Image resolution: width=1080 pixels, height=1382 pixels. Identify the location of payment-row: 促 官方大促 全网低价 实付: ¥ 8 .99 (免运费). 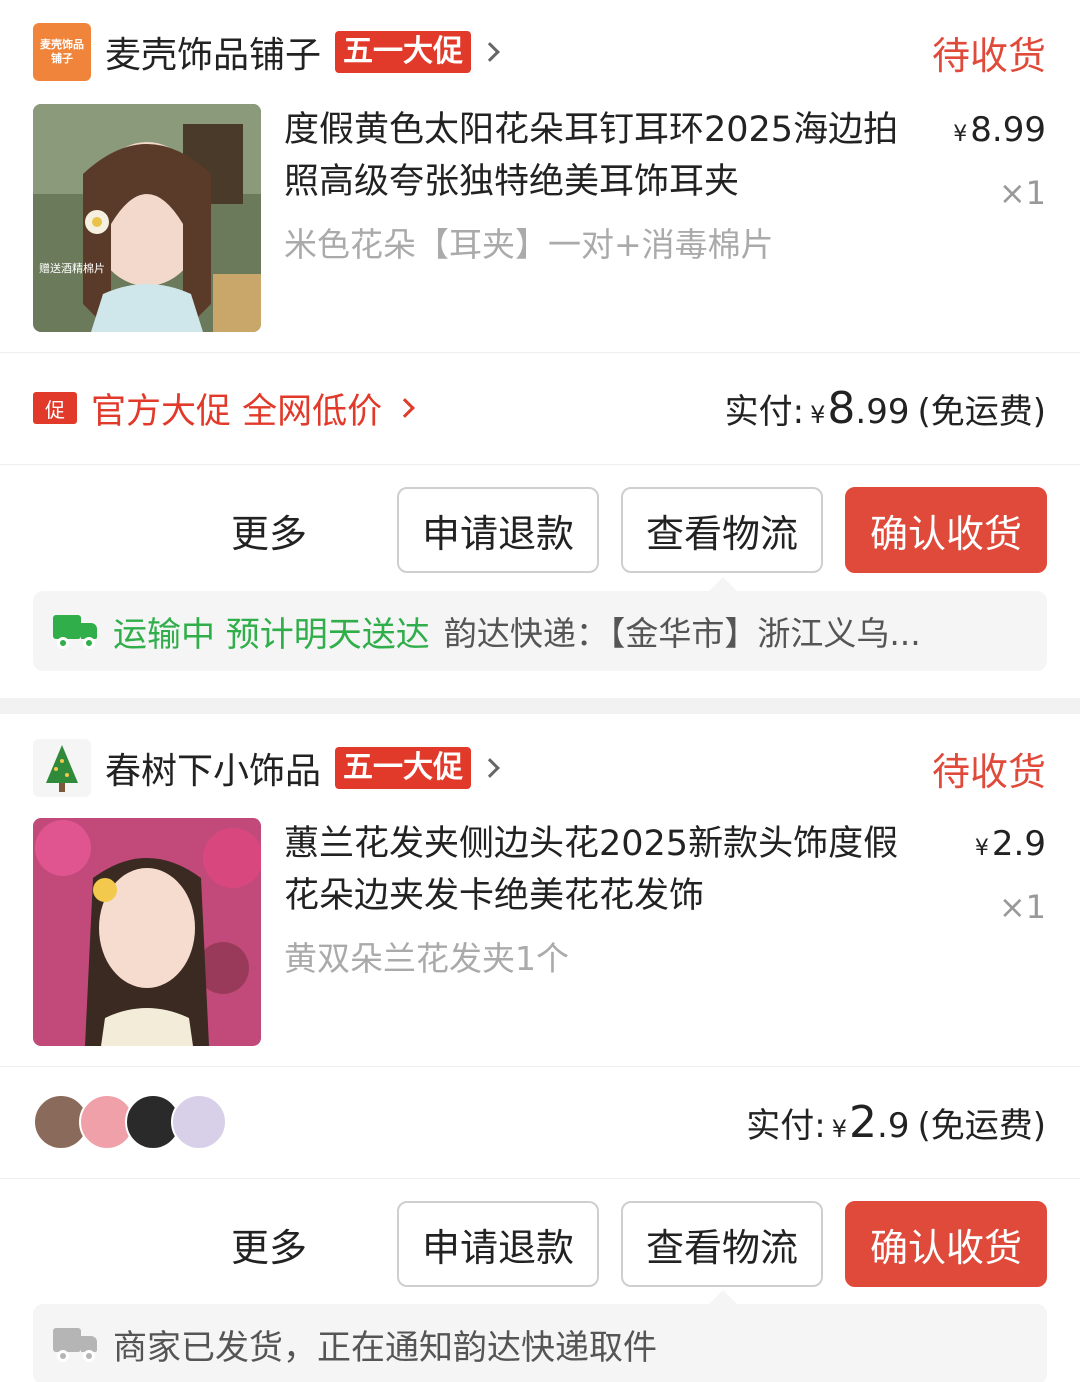
(539, 408).